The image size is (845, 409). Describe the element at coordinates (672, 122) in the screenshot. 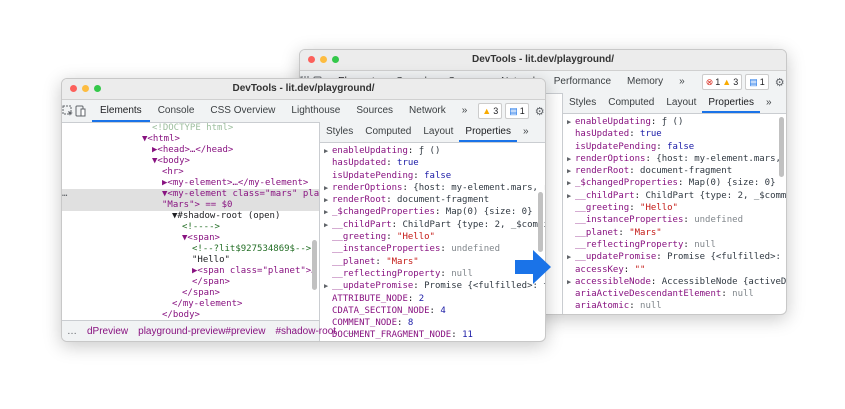

I see `property-value: ƒ ()` at that location.